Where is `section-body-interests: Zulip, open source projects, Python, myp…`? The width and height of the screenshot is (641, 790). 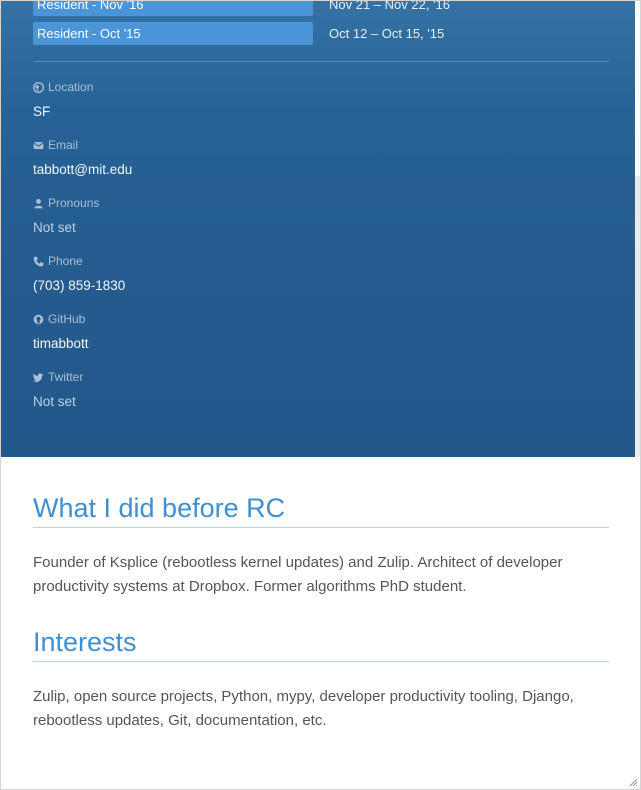 section-body-interests: Zulip, open source projects, Python, myp… is located at coordinates (303, 708).